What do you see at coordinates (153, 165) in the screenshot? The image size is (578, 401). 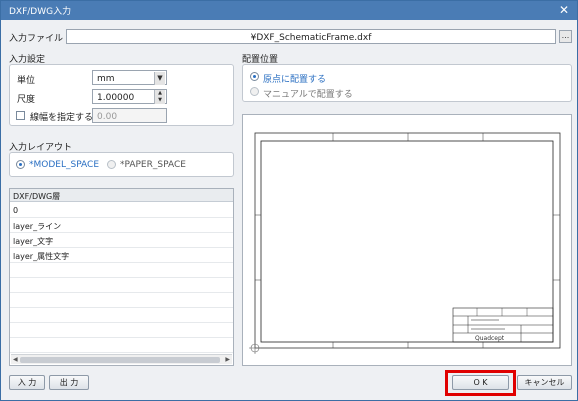 I see `paper-space-label: *PAPER_SPACE` at bounding box center [153, 165].